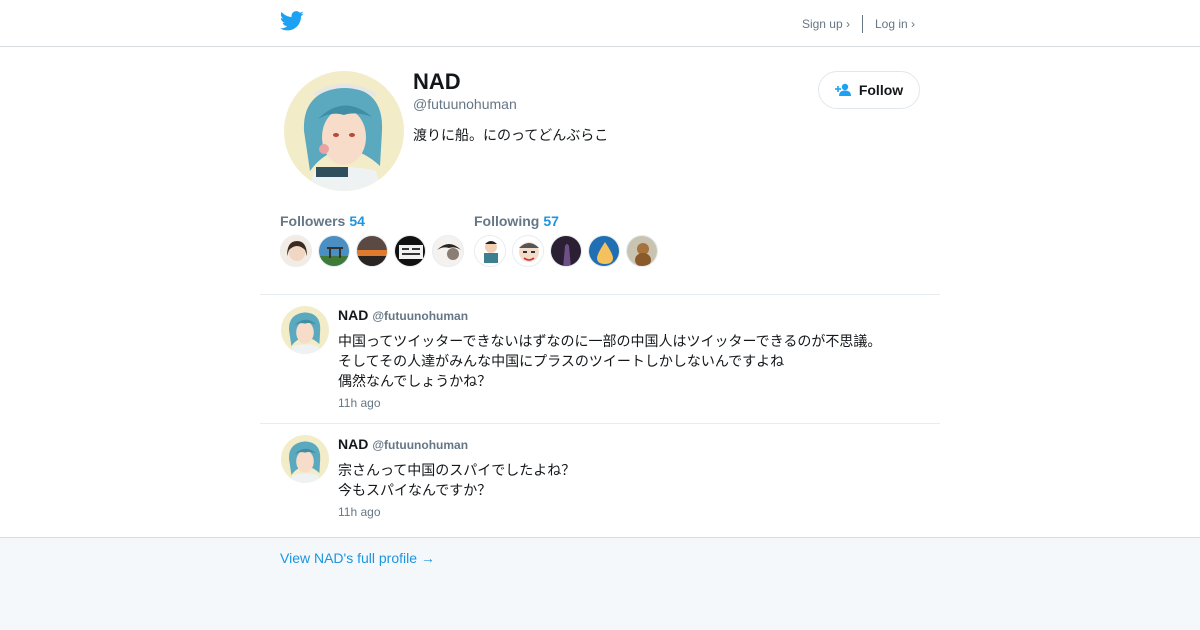 The width and height of the screenshot is (1200, 630). What do you see at coordinates (465, 104) in the screenshot?
I see `profile-handle: @futuunohuman` at bounding box center [465, 104].